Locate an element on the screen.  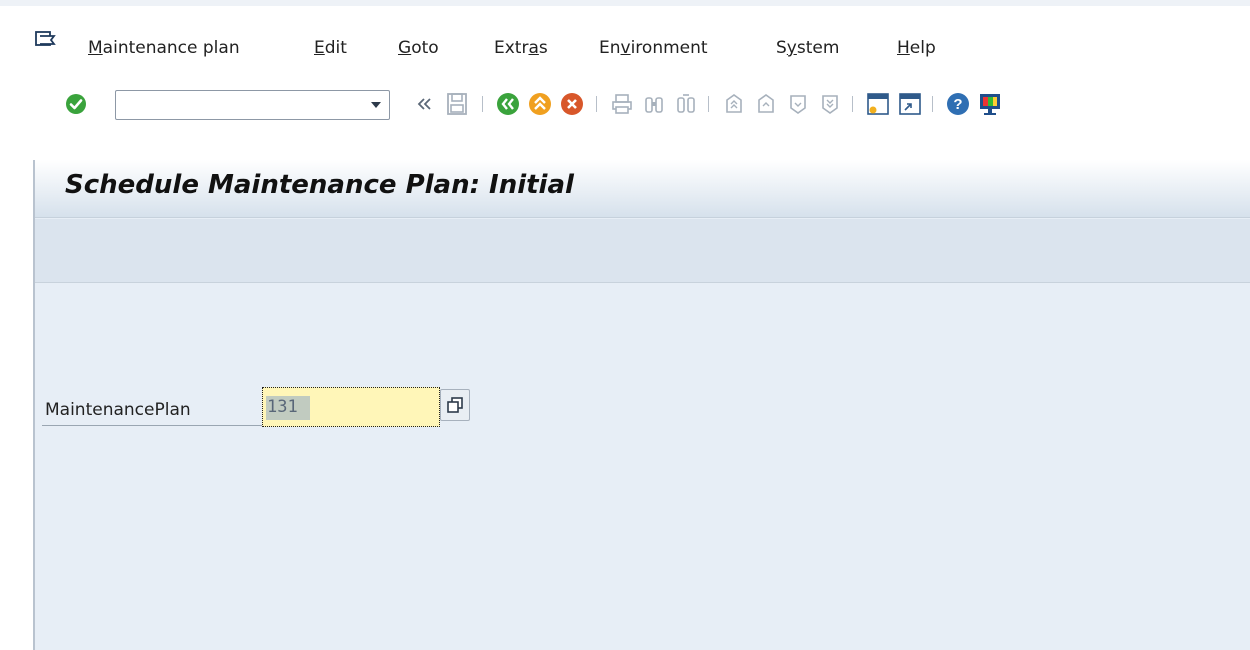
previous-page-button is located at coordinates (766, 104).